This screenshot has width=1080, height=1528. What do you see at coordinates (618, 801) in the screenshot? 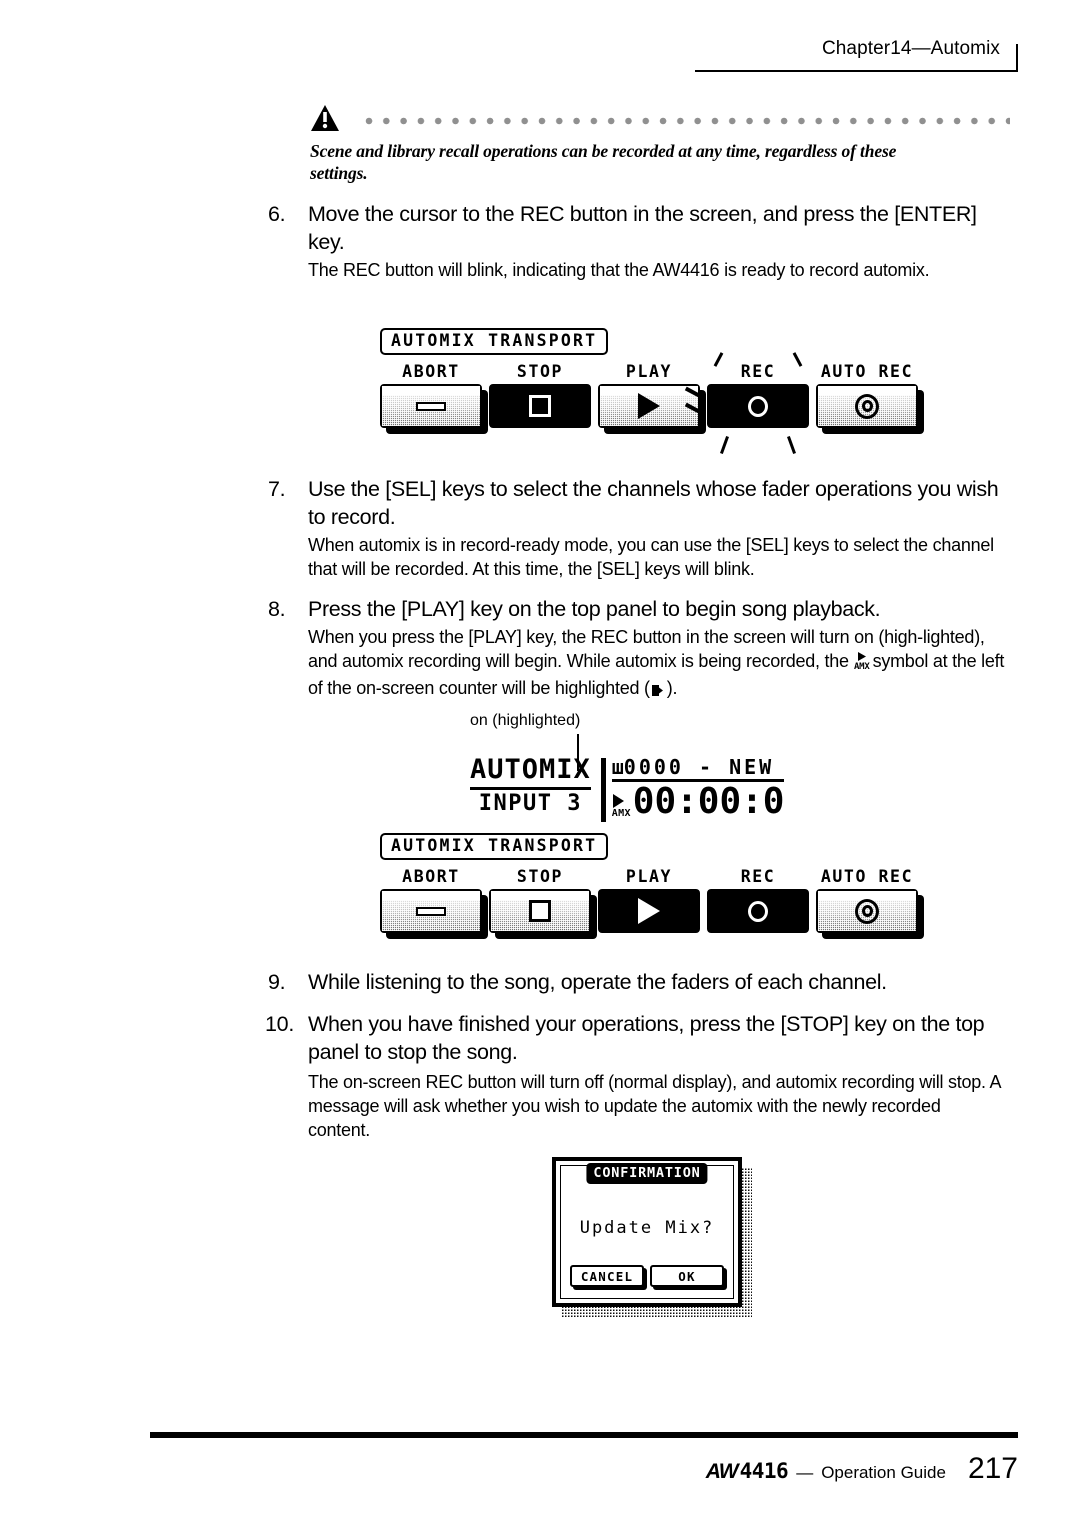
I see `amx-play-triangle-icon` at bounding box center [618, 801].